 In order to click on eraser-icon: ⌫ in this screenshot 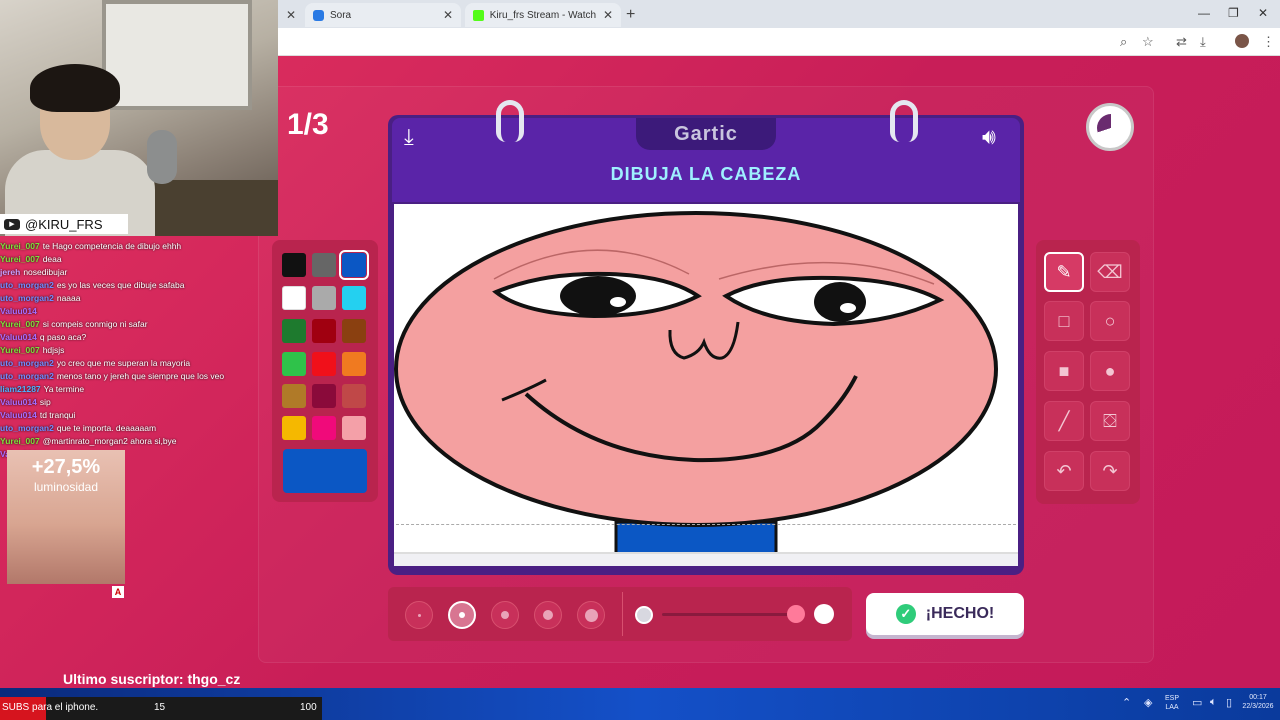, I will do `click(1110, 272)`.